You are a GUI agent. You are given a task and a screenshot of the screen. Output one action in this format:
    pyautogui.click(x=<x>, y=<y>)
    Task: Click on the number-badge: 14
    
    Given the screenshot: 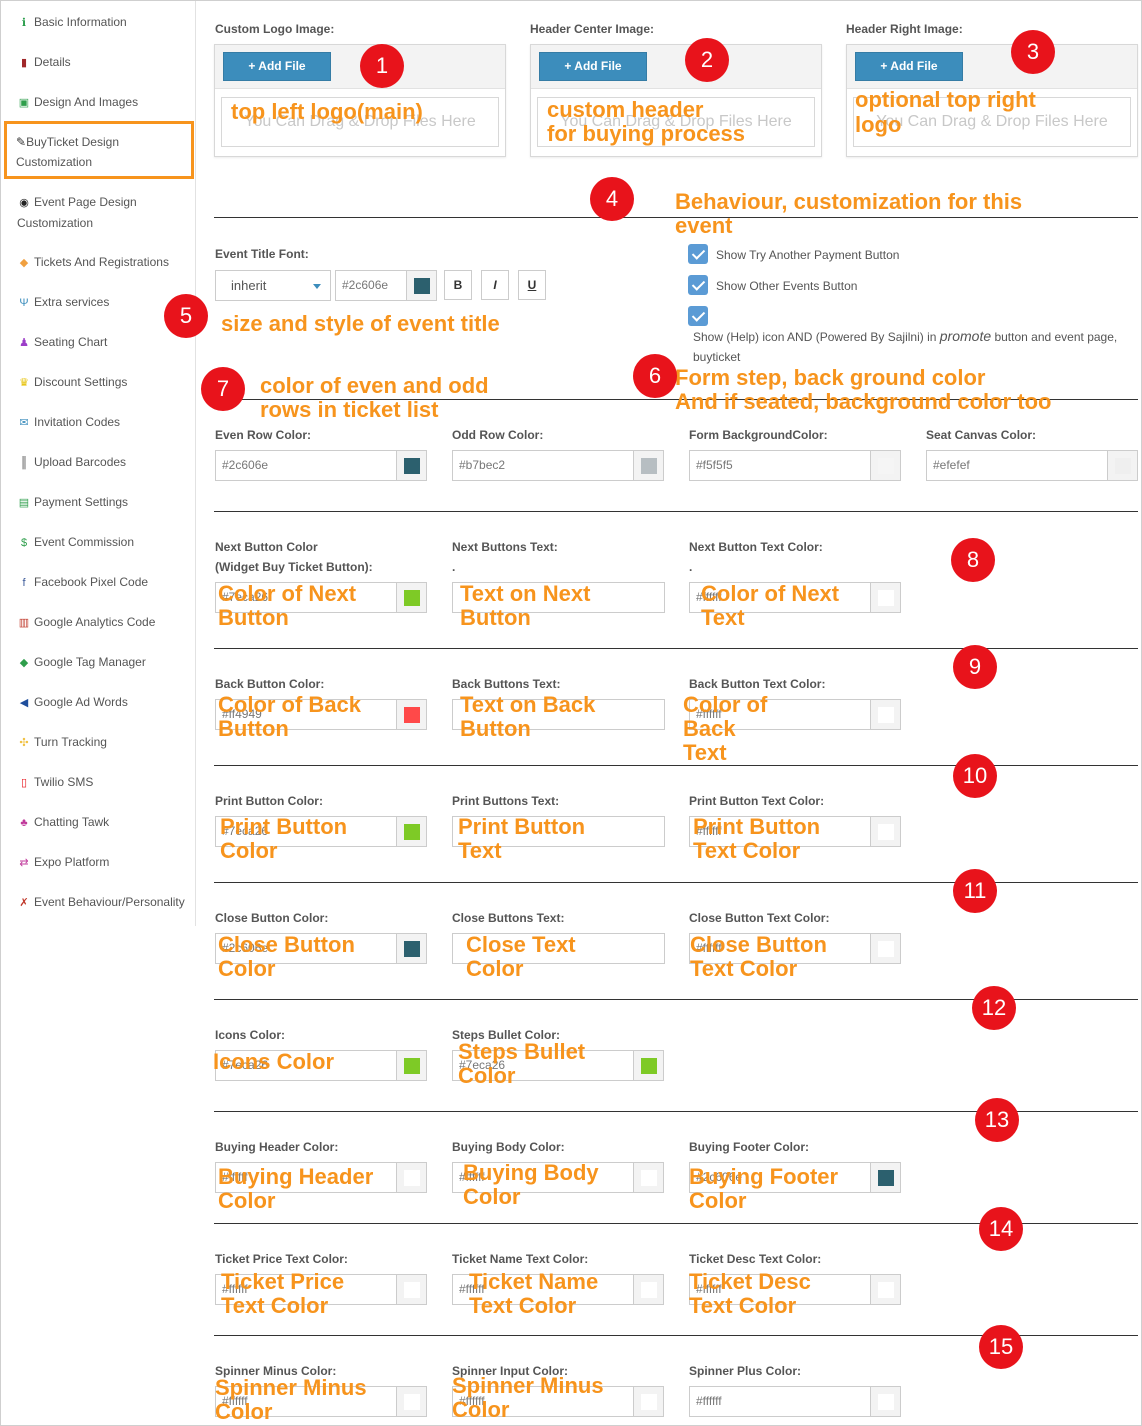 What is the action you would take?
    pyautogui.click(x=1001, y=1229)
    